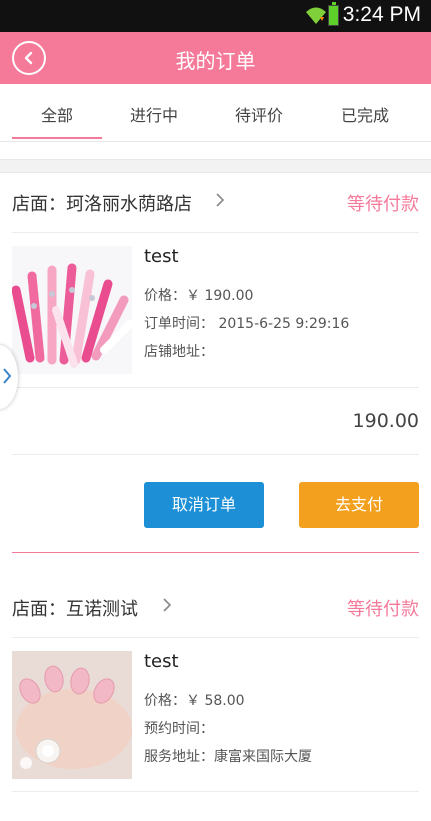 This screenshot has height=821, width=431. What do you see at coordinates (247, 324) in the screenshot?
I see `order-time-text: 订单时间： 2015-6-25 9:29:16` at bounding box center [247, 324].